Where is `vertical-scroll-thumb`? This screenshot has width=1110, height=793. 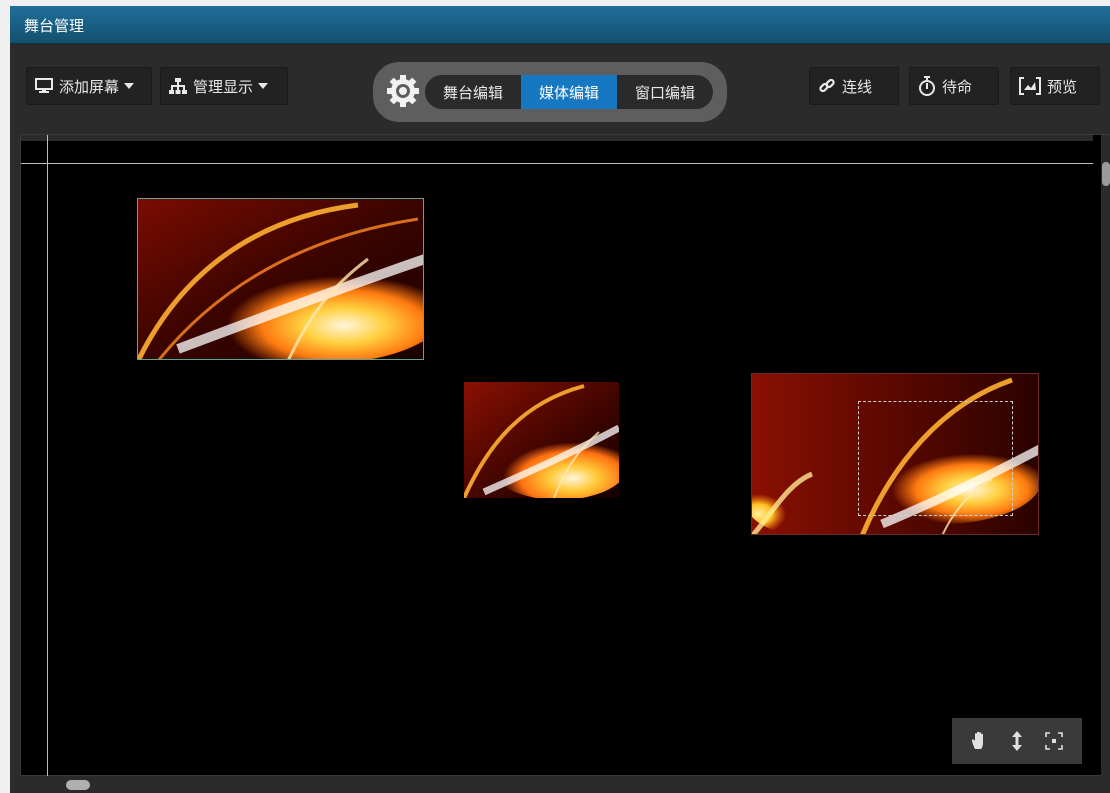
vertical-scroll-thumb is located at coordinates (1106, 174).